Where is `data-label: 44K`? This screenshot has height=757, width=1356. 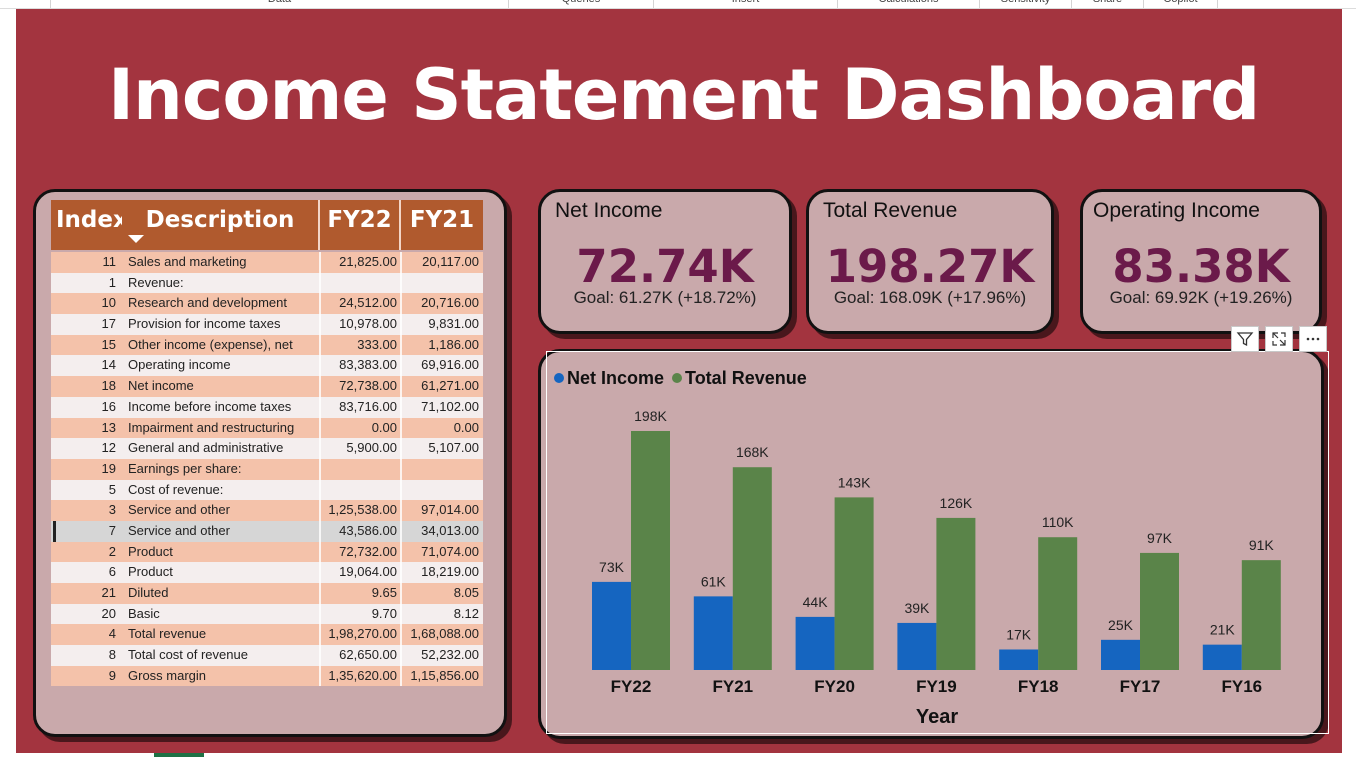
data-label: 44K is located at coordinates (816, 602).